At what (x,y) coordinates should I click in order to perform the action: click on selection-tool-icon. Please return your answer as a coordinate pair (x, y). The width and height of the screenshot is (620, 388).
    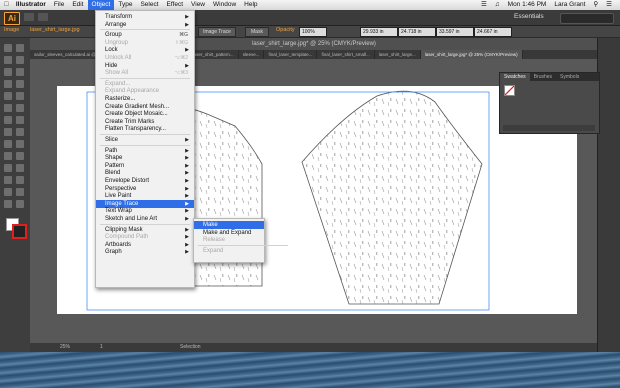
    Looking at the image, I should click on (8, 48).